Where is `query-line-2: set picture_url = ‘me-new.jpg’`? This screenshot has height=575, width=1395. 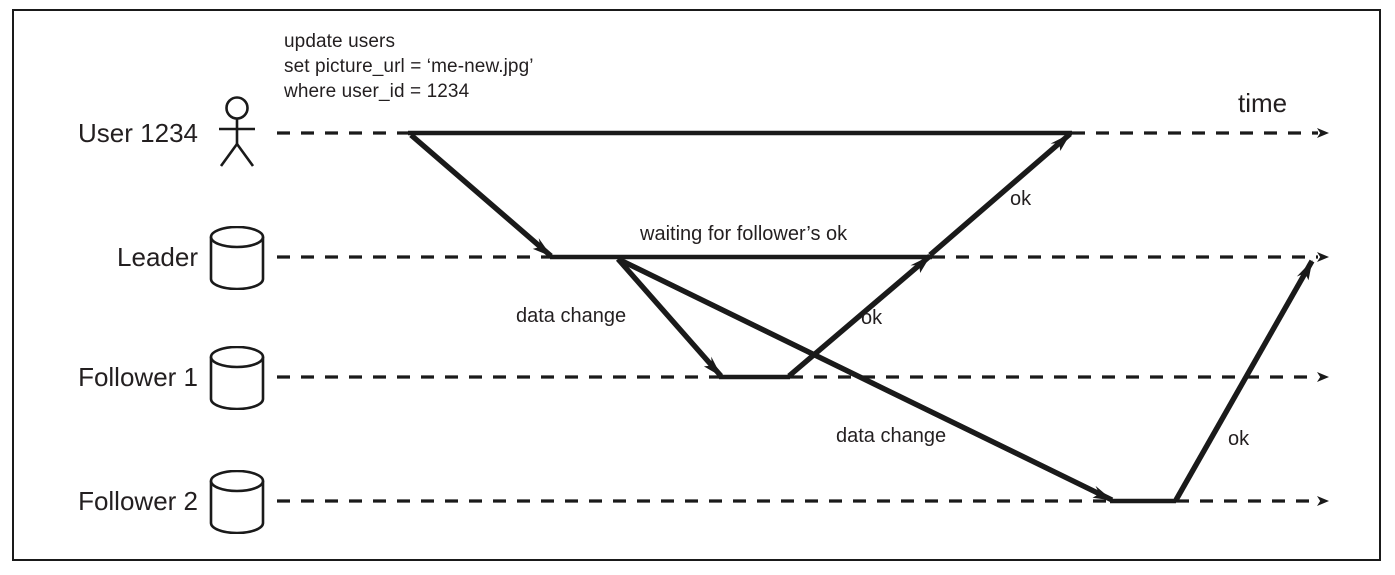
query-line-2: set picture_url = ‘me-new.jpg’ is located at coordinates (409, 66).